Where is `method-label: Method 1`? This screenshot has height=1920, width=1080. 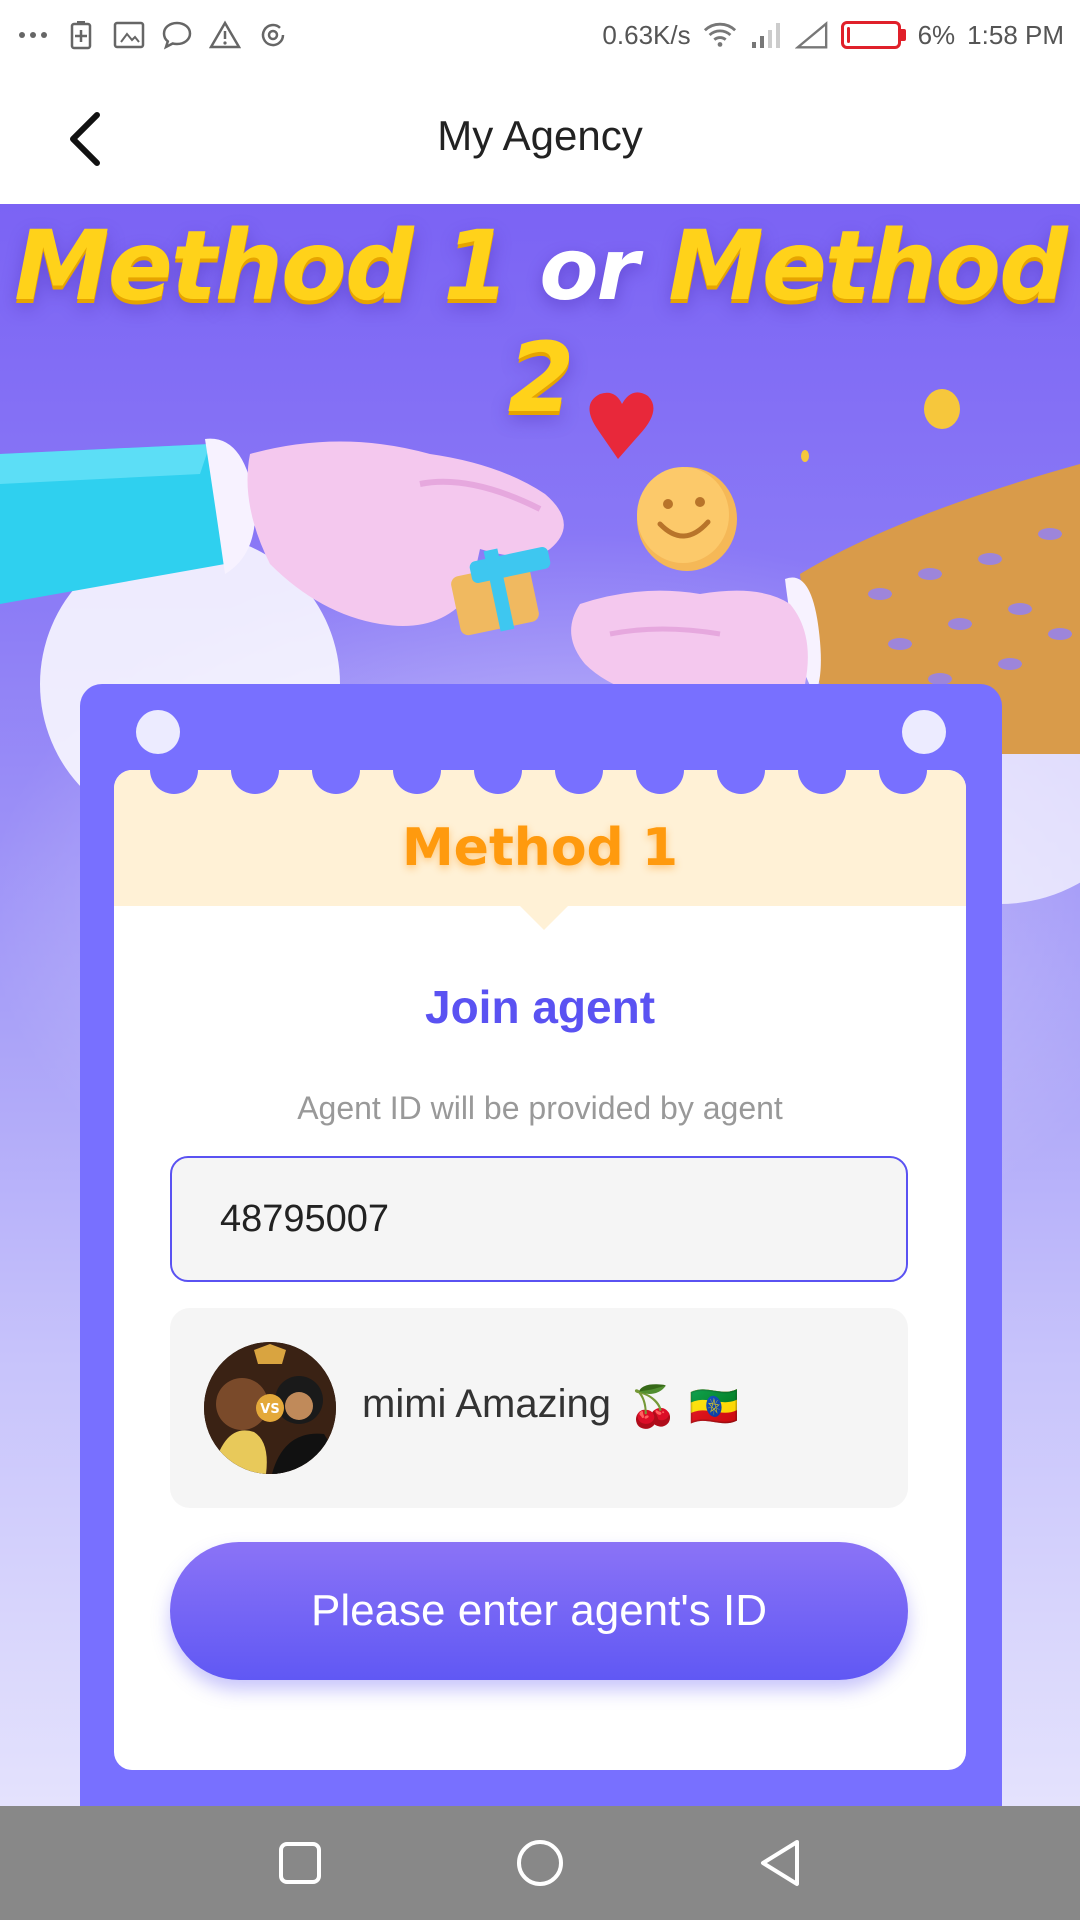
method-label: Method 1 is located at coordinates (540, 848).